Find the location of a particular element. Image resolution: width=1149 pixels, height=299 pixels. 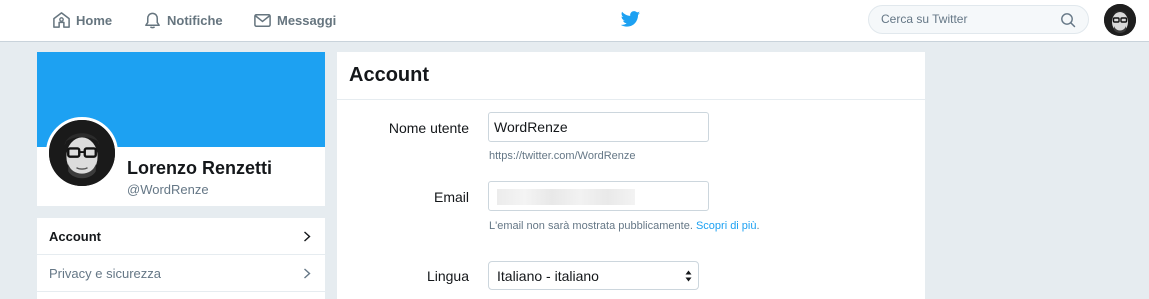

user-avatar is located at coordinates (1120, 20).